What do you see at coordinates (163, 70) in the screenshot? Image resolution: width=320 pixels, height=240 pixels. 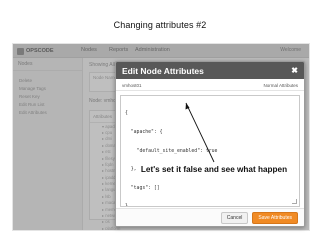 I see `dialog-title: Edit Node Attributes` at bounding box center [163, 70].